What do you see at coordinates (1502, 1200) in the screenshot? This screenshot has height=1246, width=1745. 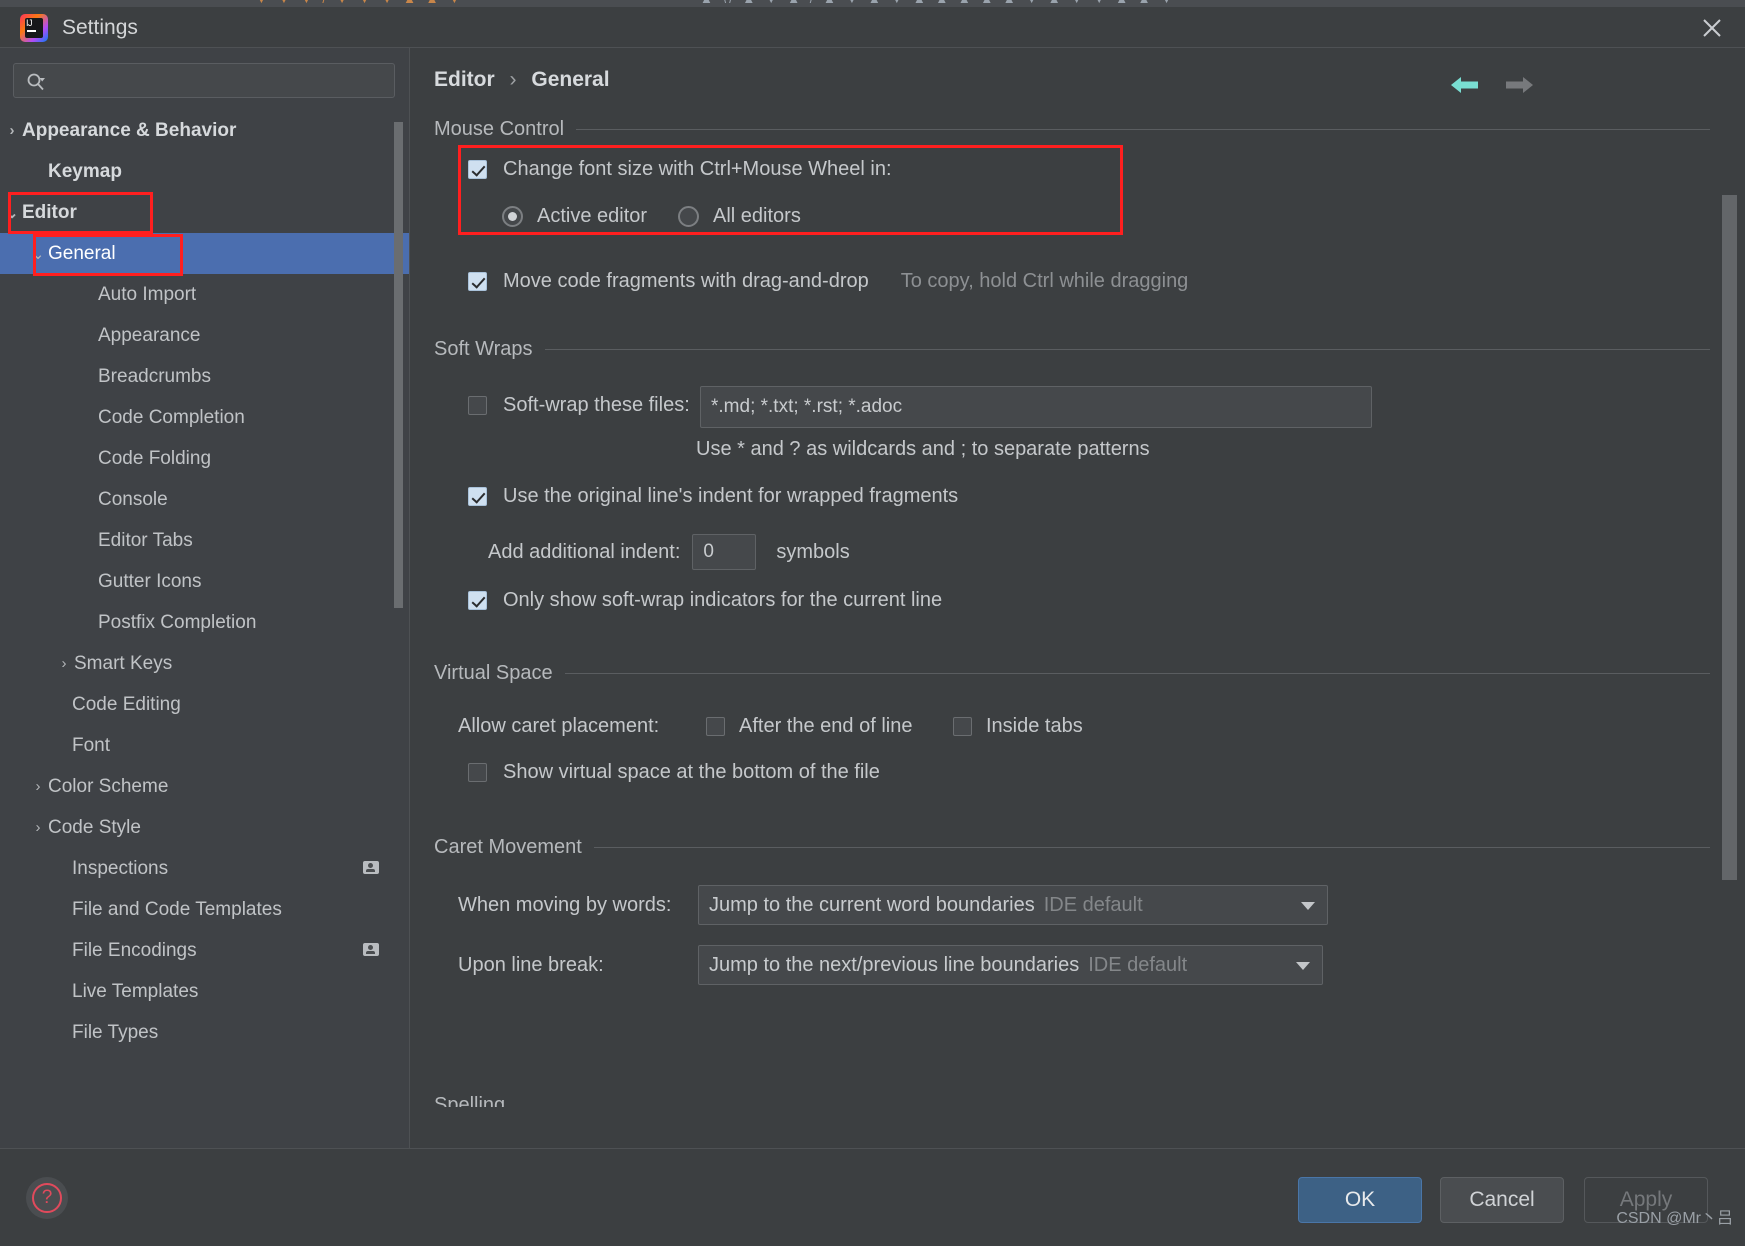 I see `cancel-button: Cancel` at bounding box center [1502, 1200].